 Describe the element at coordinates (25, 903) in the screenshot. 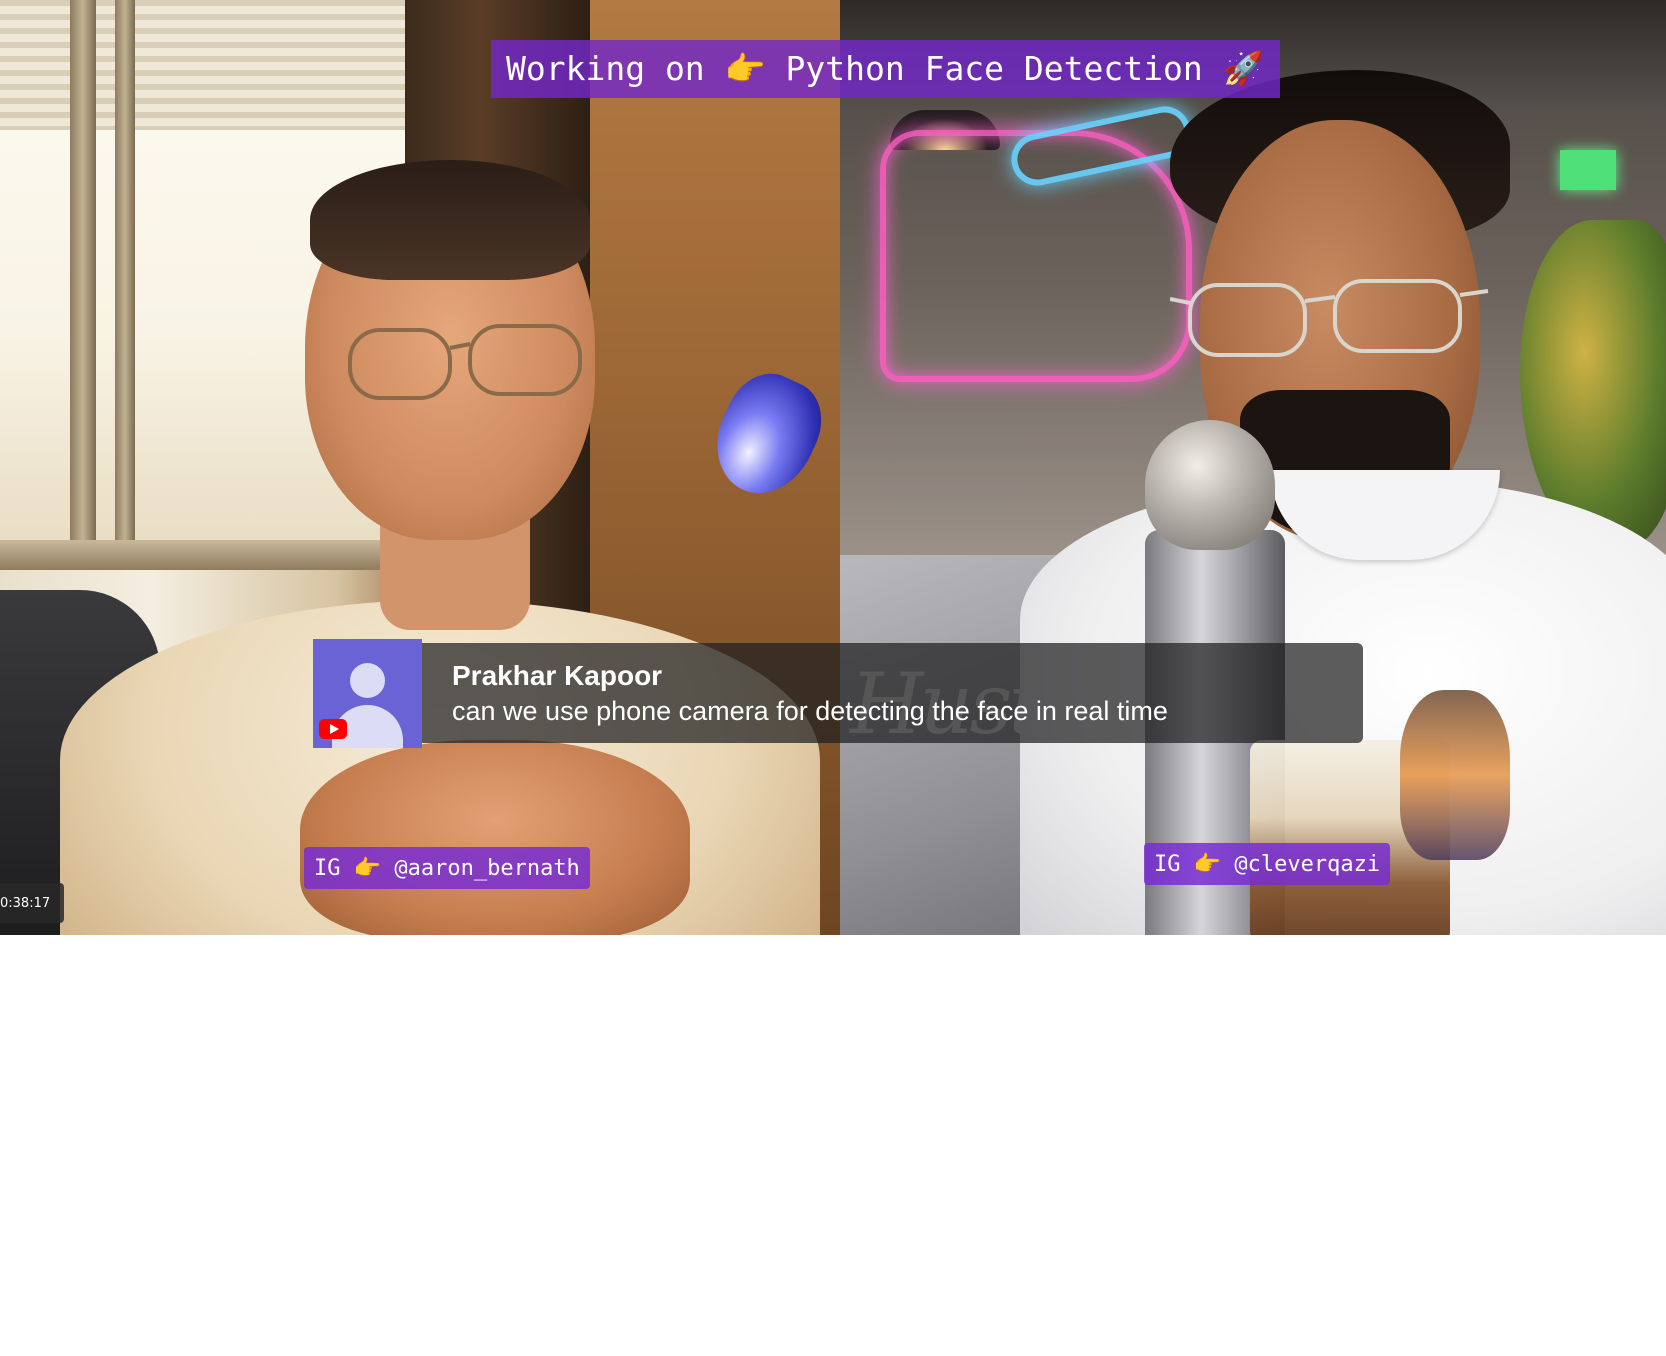

I see `timestamp-text: 0:38:17` at that location.